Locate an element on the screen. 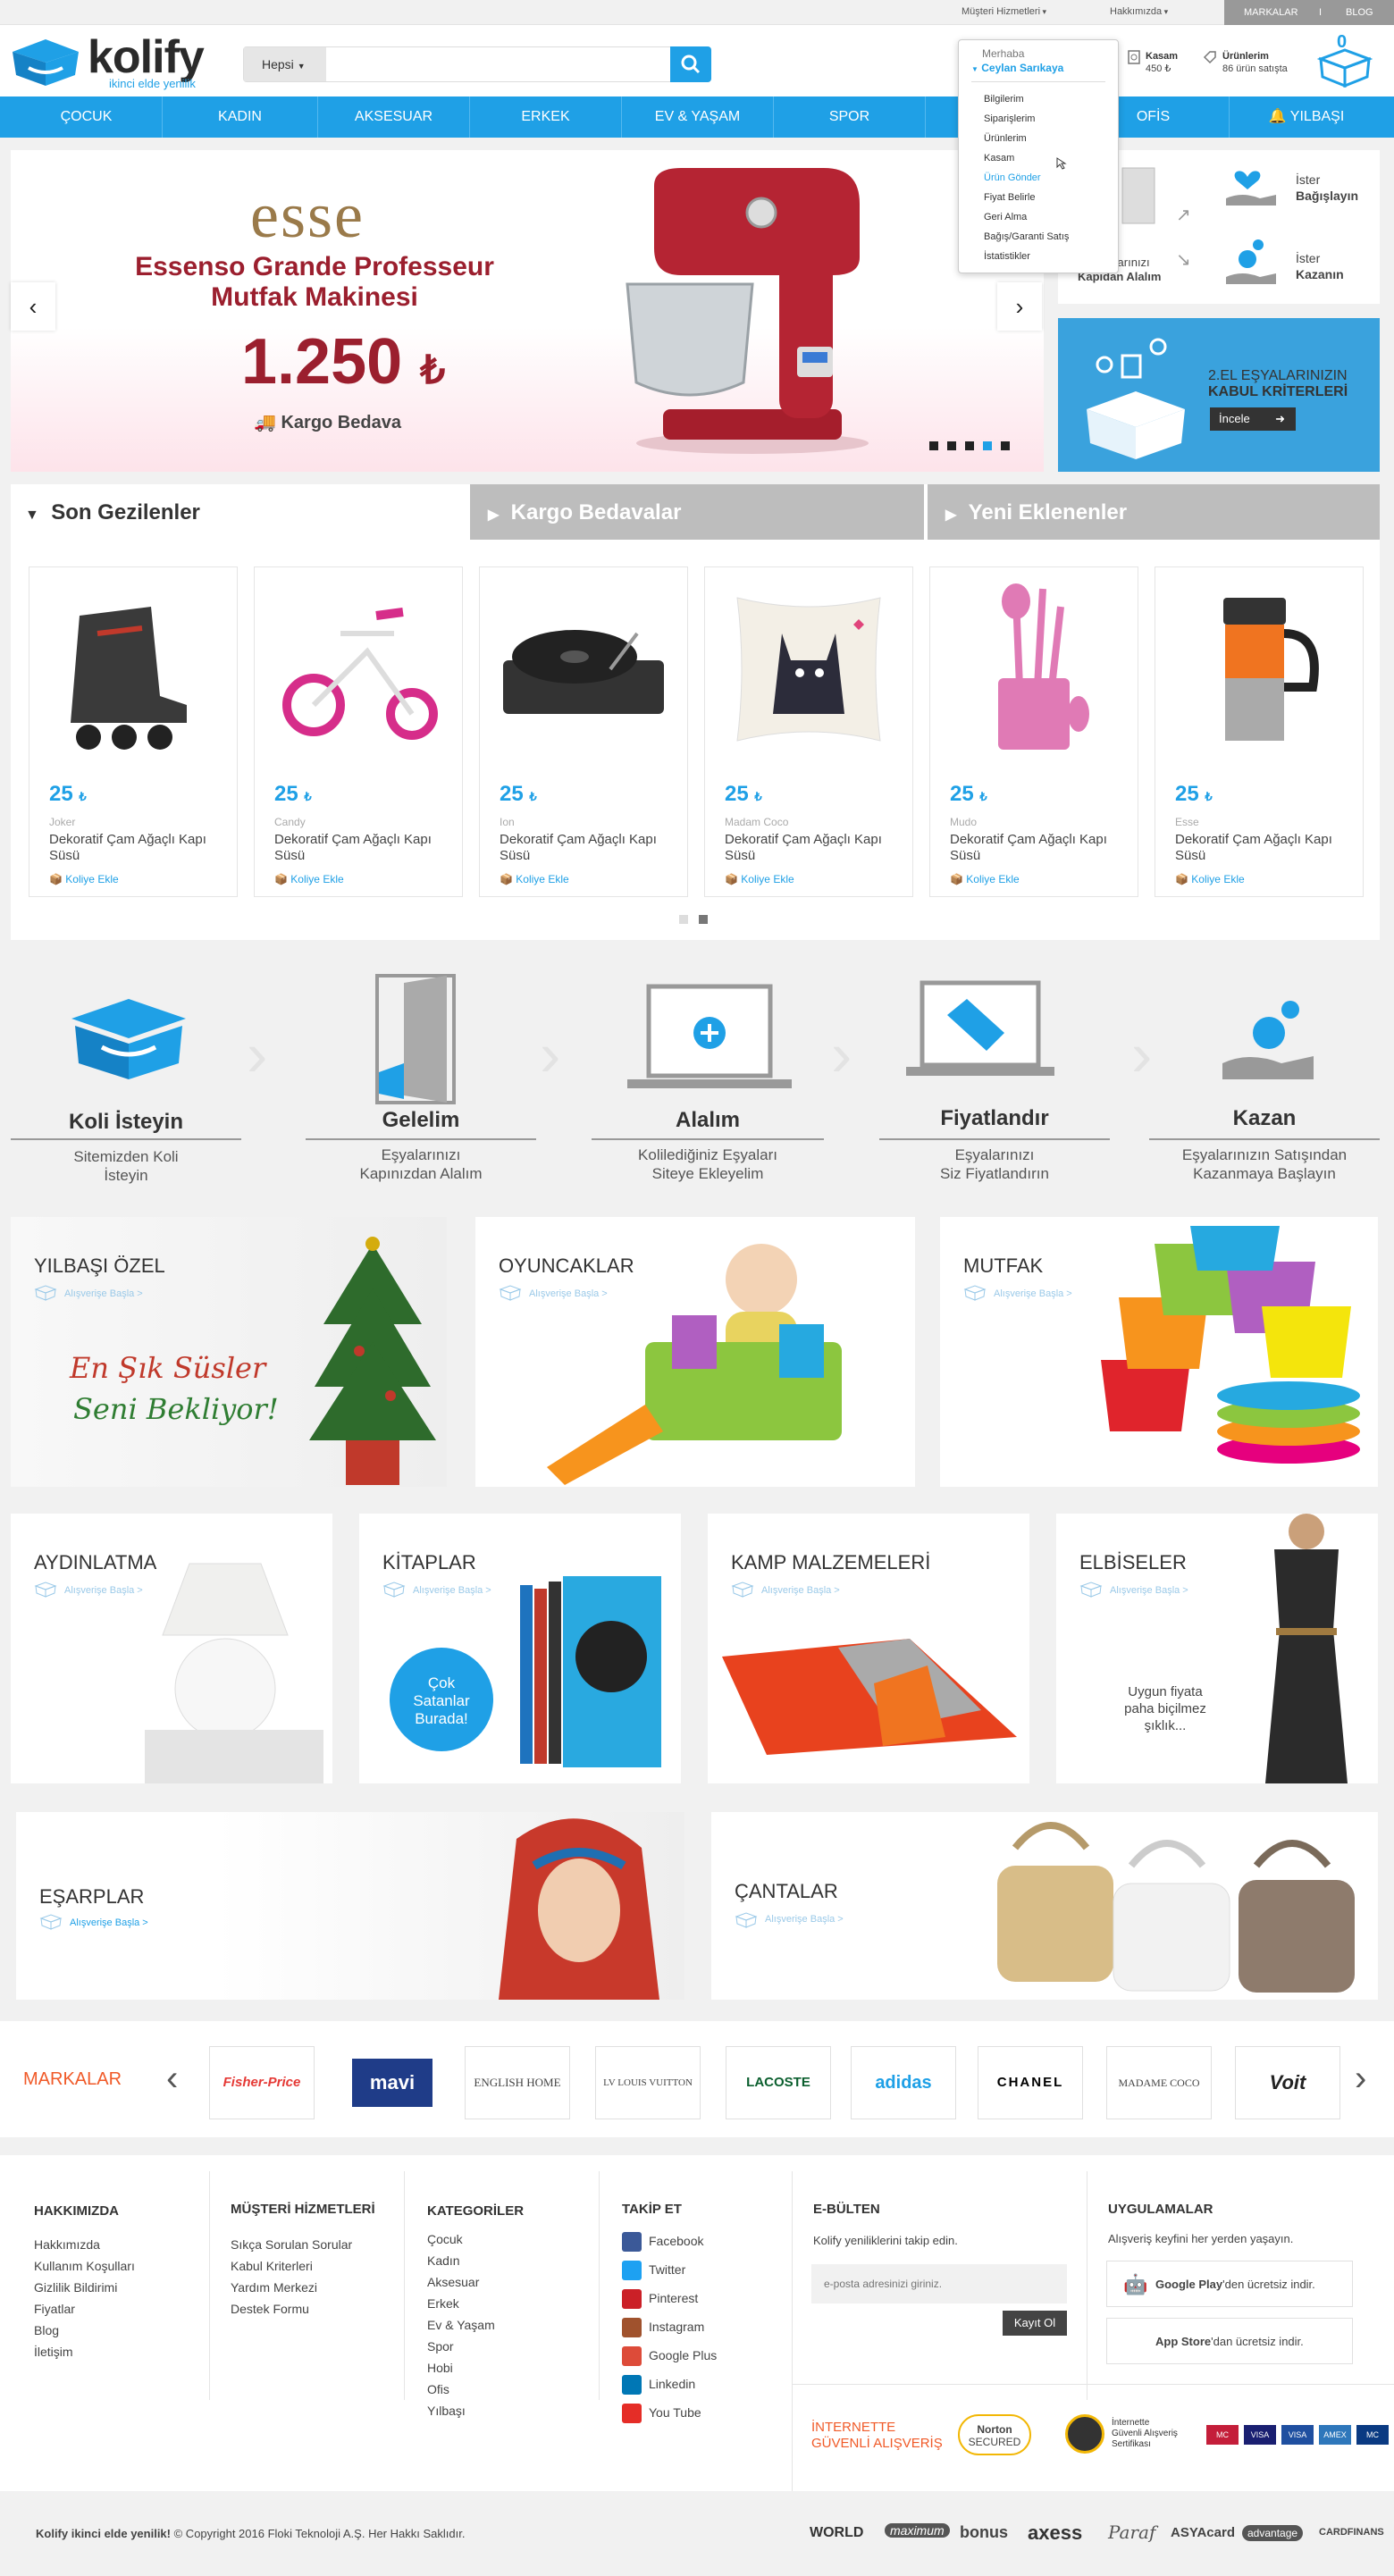 This screenshot has height=2576, width=1394. footer-link: Hakkımızda is located at coordinates (67, 2244).